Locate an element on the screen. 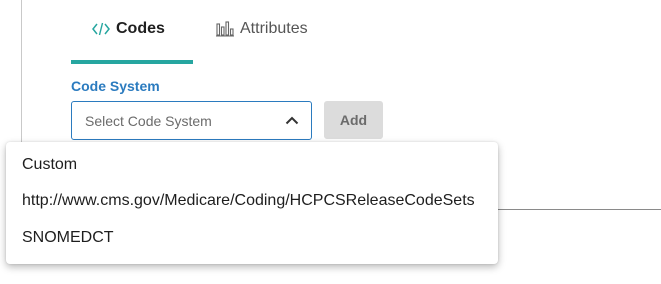  tab-codes: Codes is located at coordinates (128, 29).